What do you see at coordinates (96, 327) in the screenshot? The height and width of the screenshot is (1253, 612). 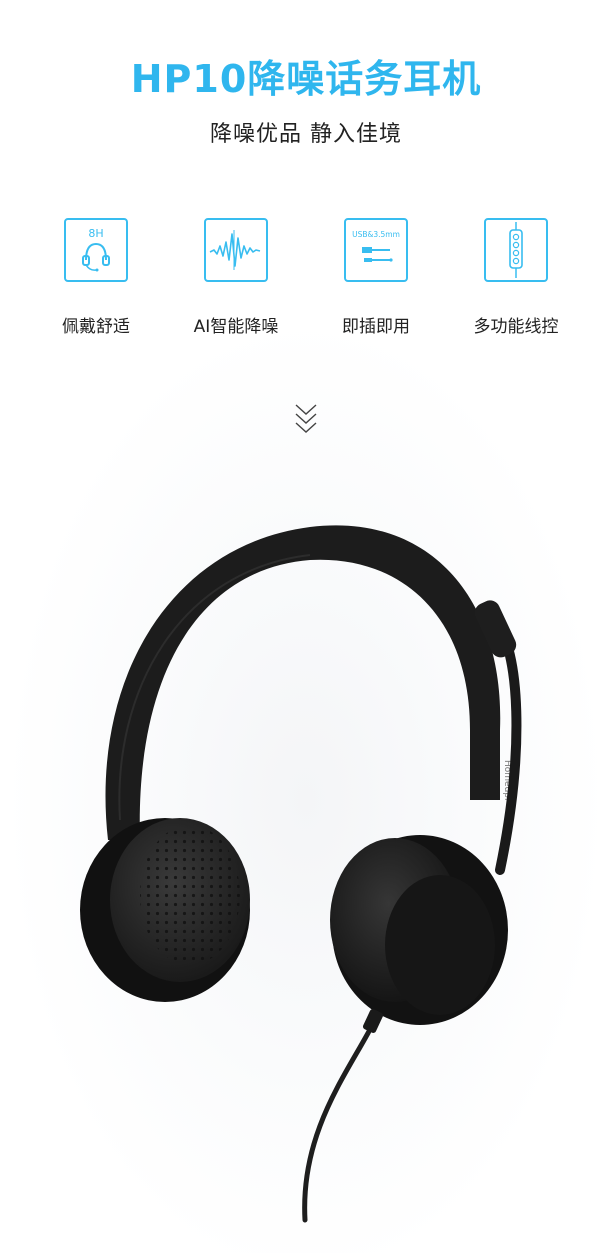 I see `feature-label: 佩戴舒适` at bounding box center [96, 327].